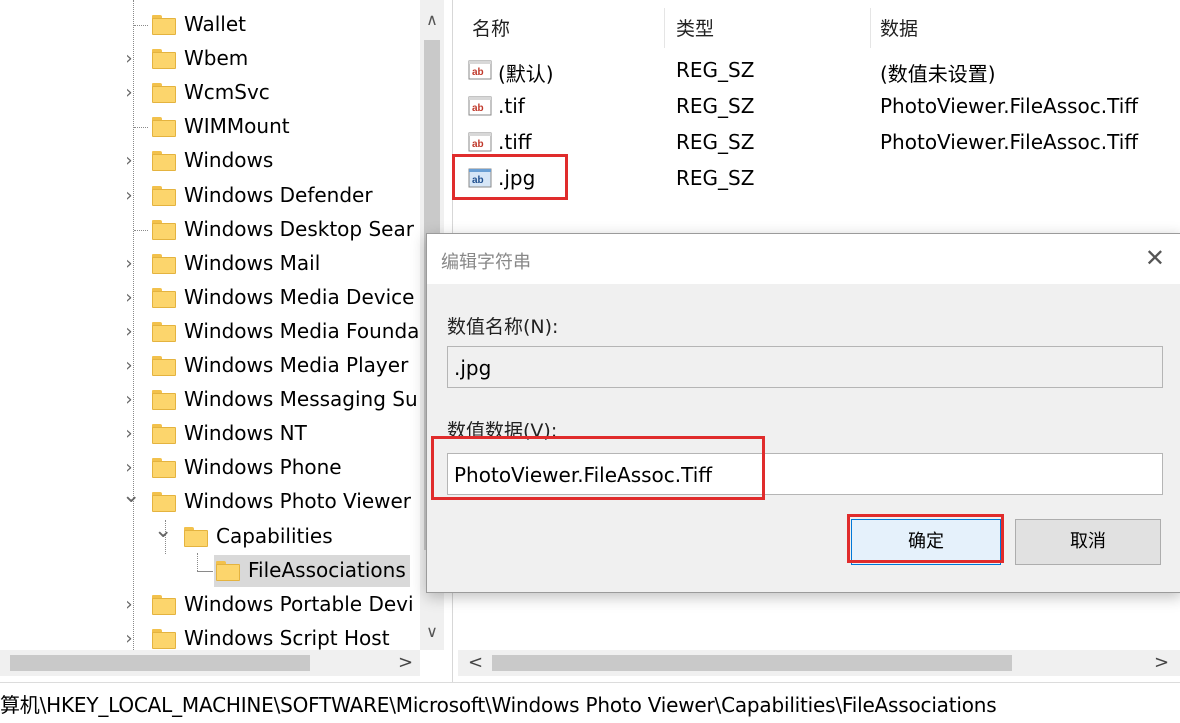 The height and width of the screenshot is (723, 1180). What do you see at coordinates (215, 24) in the screenshot?
I see `tree-item-label: Wallet` at bounding box center [215, 24].